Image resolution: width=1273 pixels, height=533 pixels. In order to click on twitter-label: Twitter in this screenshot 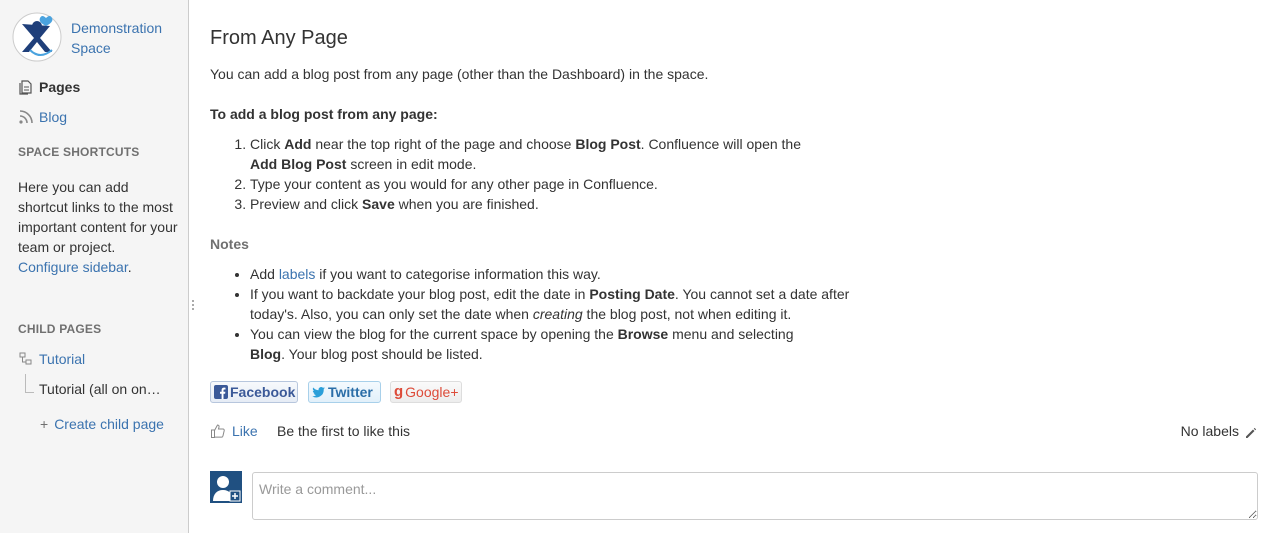, I will do `click(350, 392)`.